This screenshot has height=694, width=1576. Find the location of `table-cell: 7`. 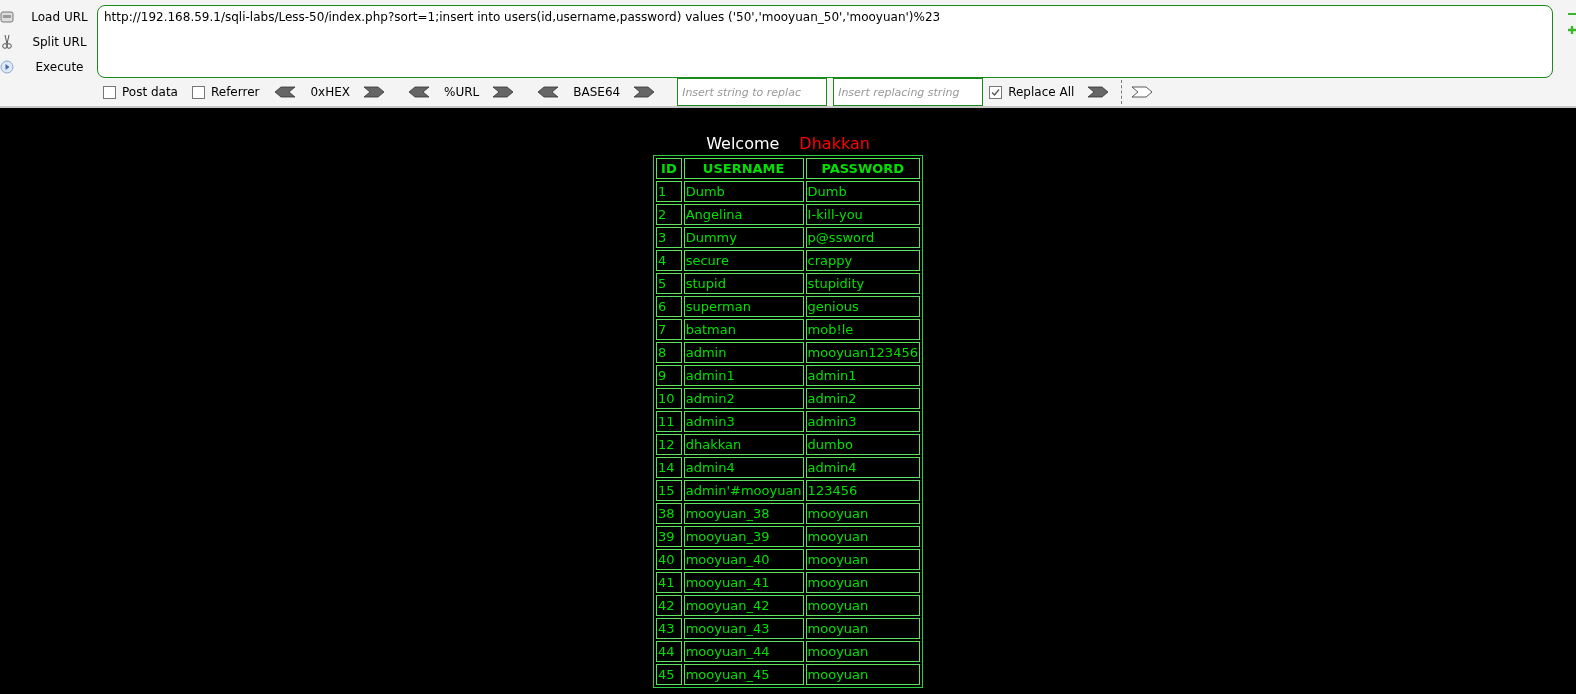

table-cell: 7 is located at coordinates (669, 329).